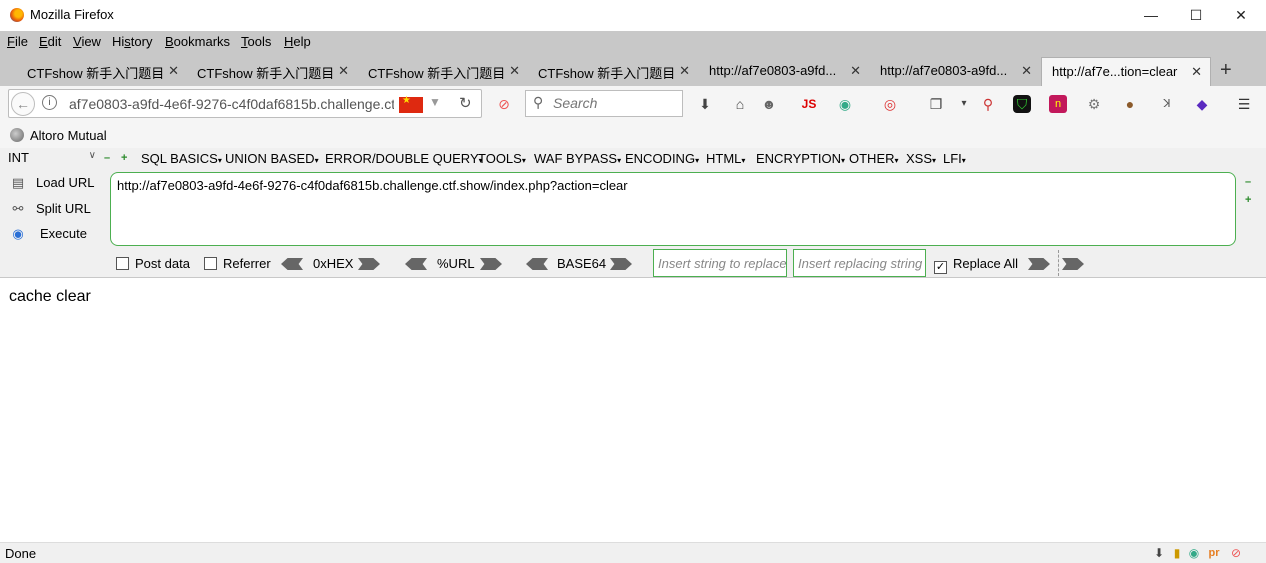 Image resolution: width=1266 pixels, height=563 pixels. Describe the element at coordinates (50, 41) in the screenshot. I see `menu-edit: Edit` at that location.